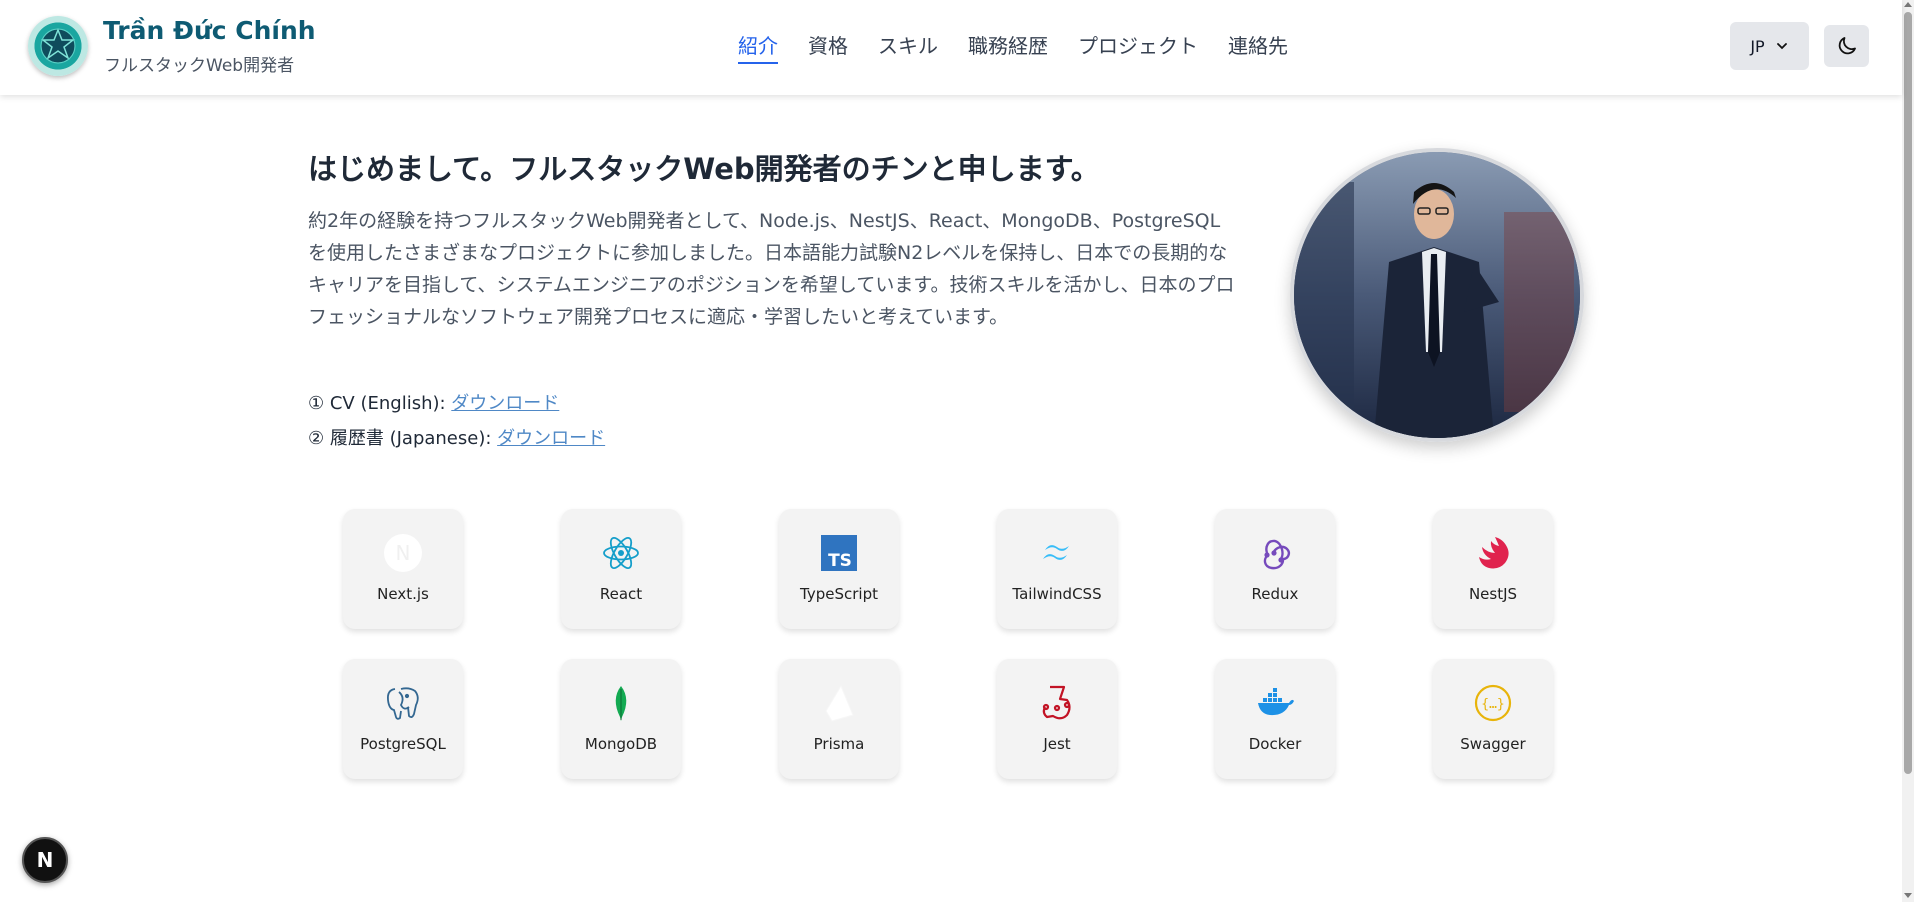  What do you see at coordinates (551, 438) in the screenshot?
I see `cv-japanese-download-link: ダウンロード` at bounding box center [551, 438].